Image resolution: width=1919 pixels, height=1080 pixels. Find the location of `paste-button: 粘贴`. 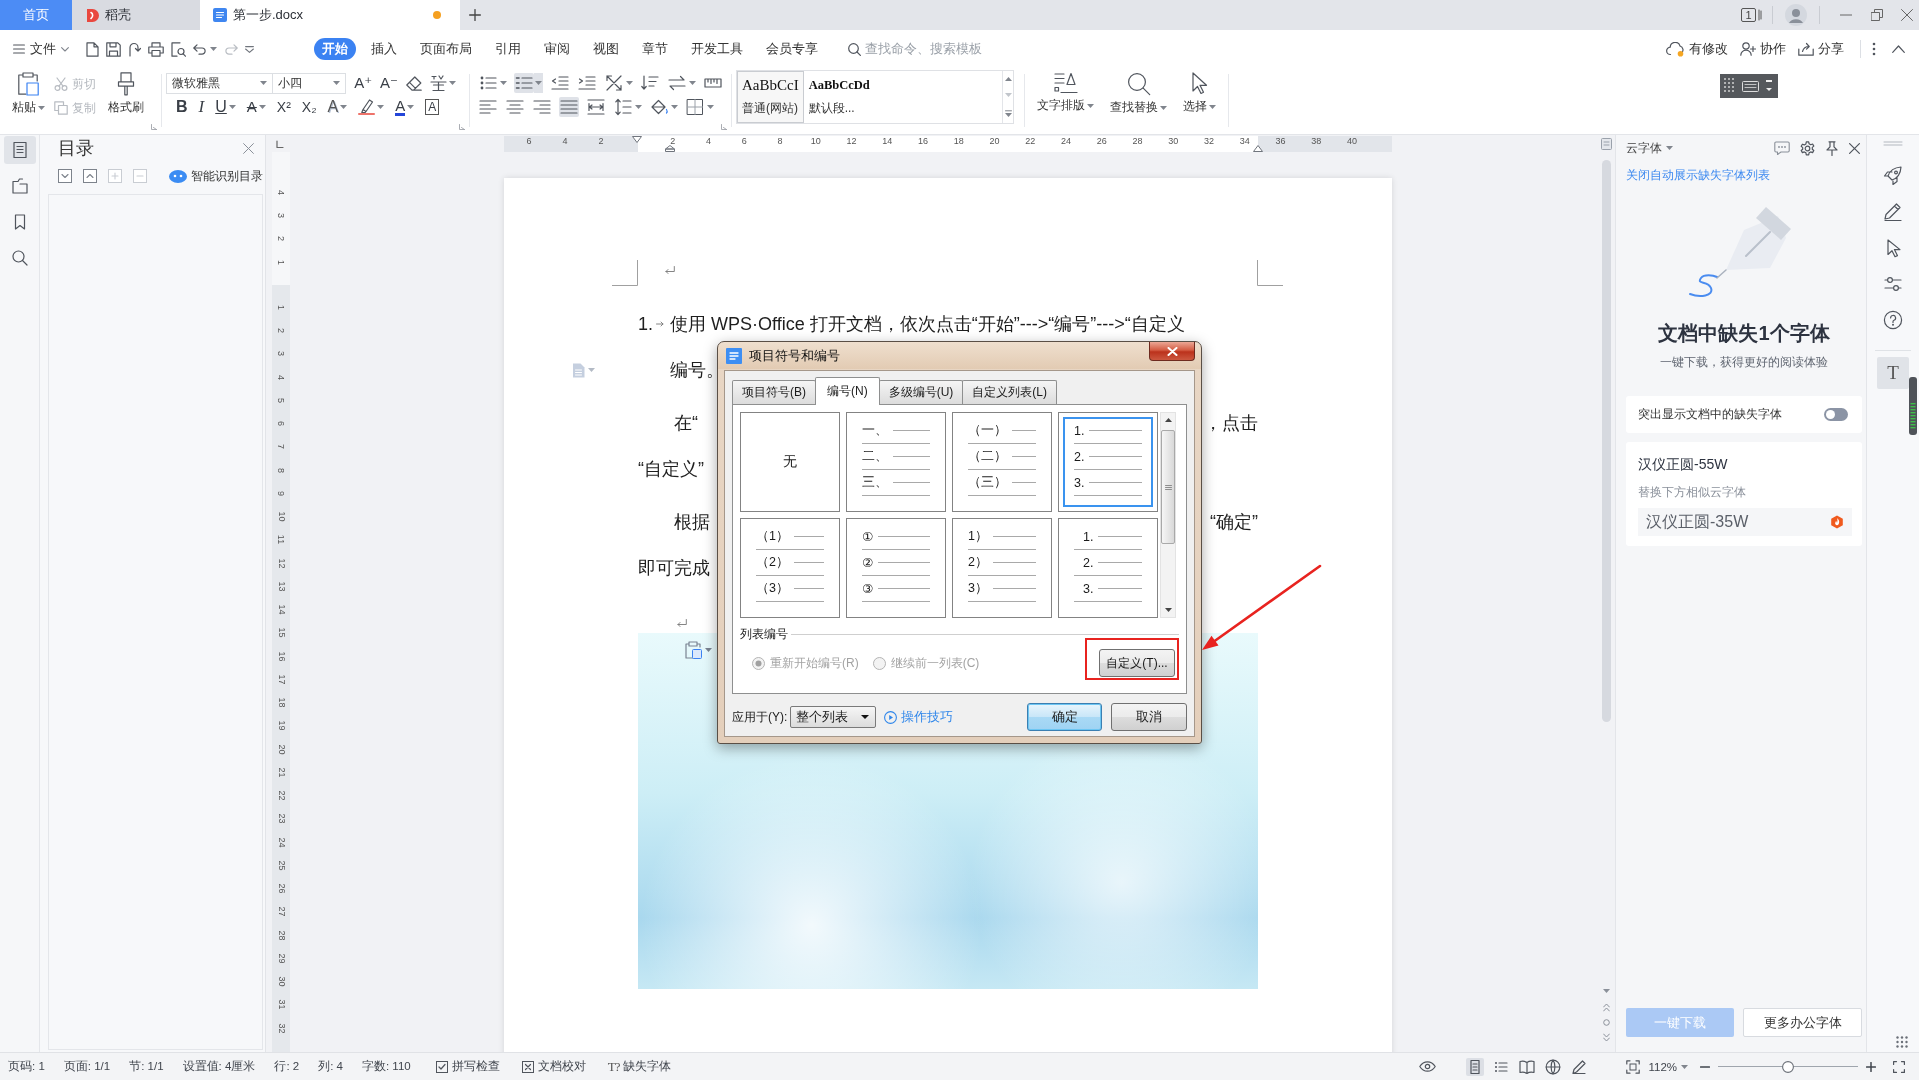

paste-button: 粘贴 is located at coordinates (28, 100).